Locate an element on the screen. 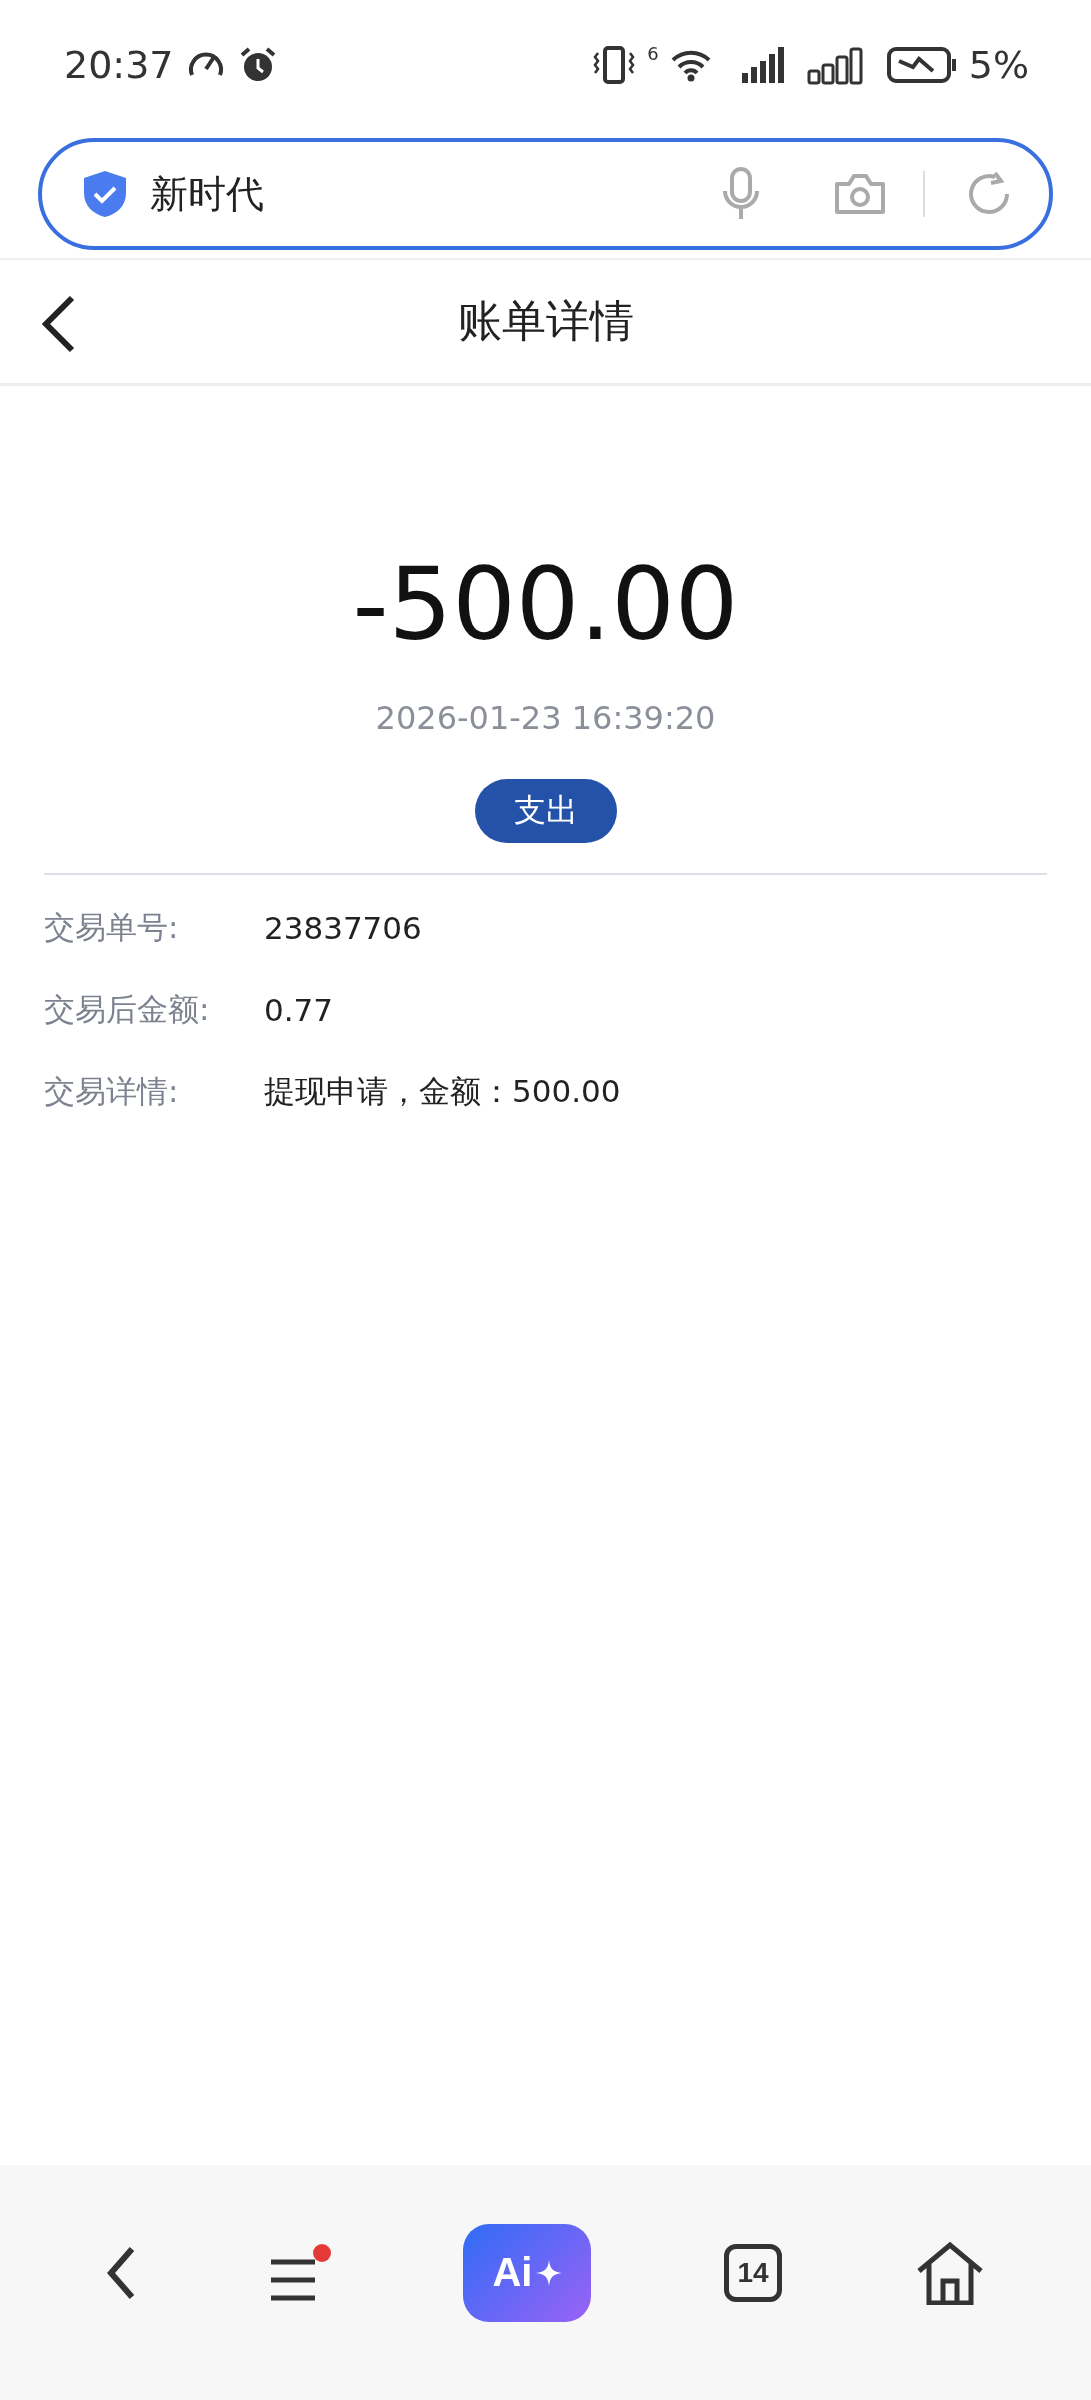 Image resolution: width=1091 pixels, height=2400 pixels. detail-label: 交易详情: is located at coordinates (112, 1091).